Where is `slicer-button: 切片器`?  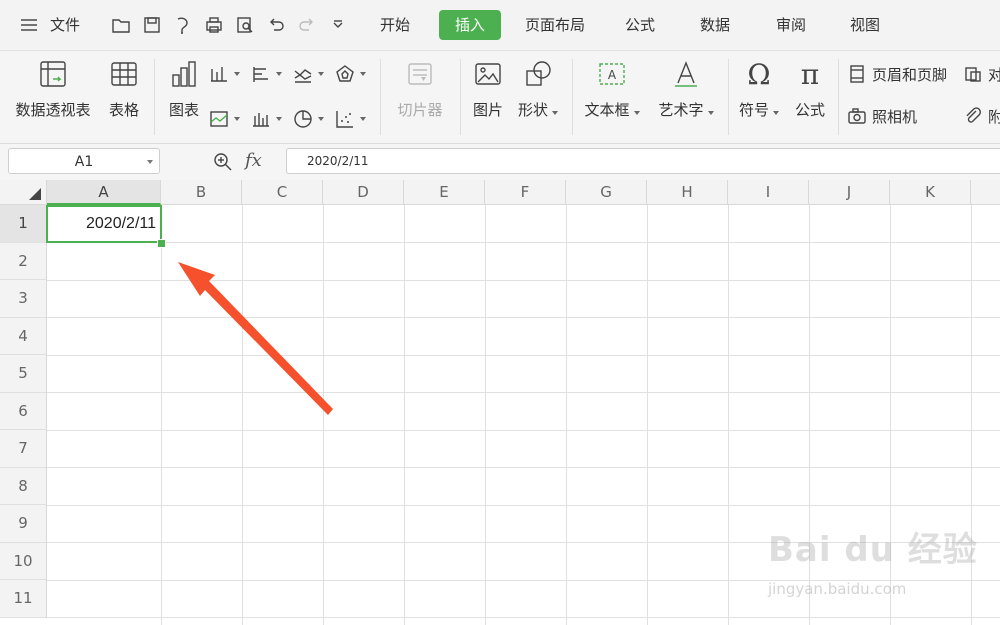
slicer-button: 切片器 is located at coordinates (420, 89).